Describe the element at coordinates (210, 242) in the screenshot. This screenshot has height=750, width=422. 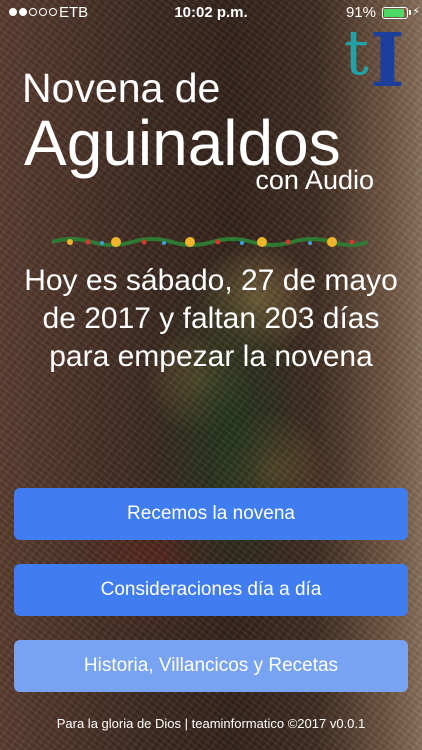
I see `christmas-garland-icon` at that location.